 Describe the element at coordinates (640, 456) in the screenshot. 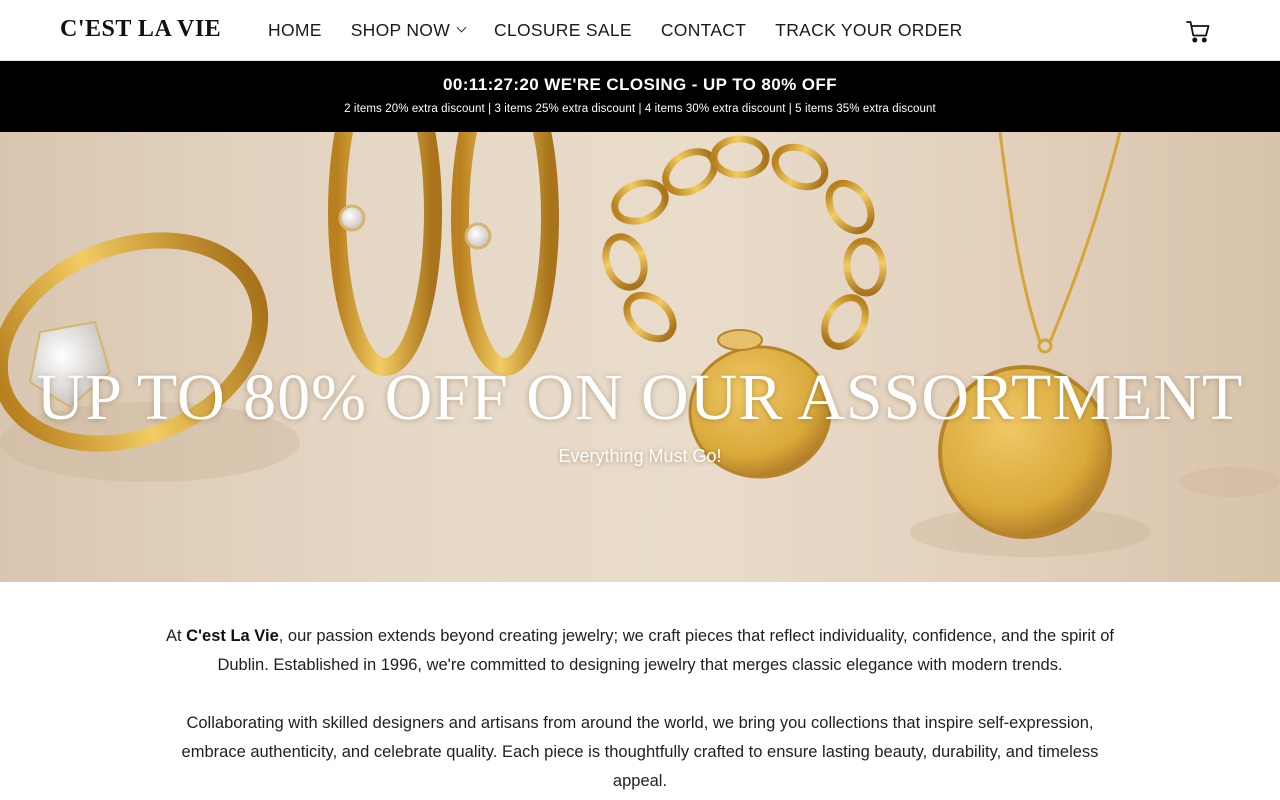

I see `hero-subtitle: Everything Must Go!` at that location.